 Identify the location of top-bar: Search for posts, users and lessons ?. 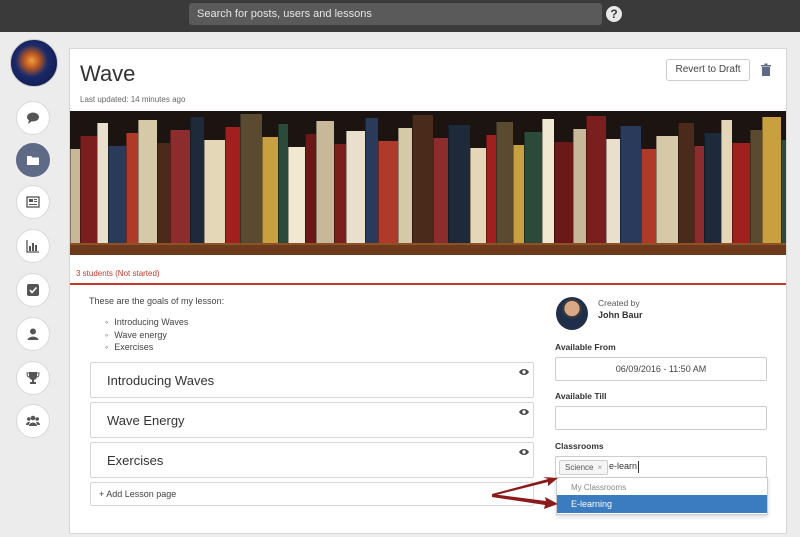
(400, 16).